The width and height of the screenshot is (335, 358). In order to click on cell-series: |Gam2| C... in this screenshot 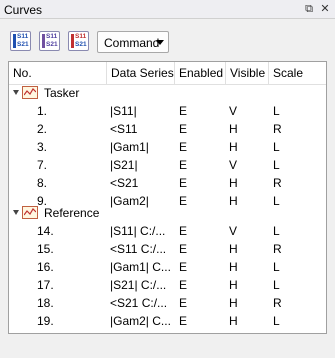, I will do `click(140, 321)`.